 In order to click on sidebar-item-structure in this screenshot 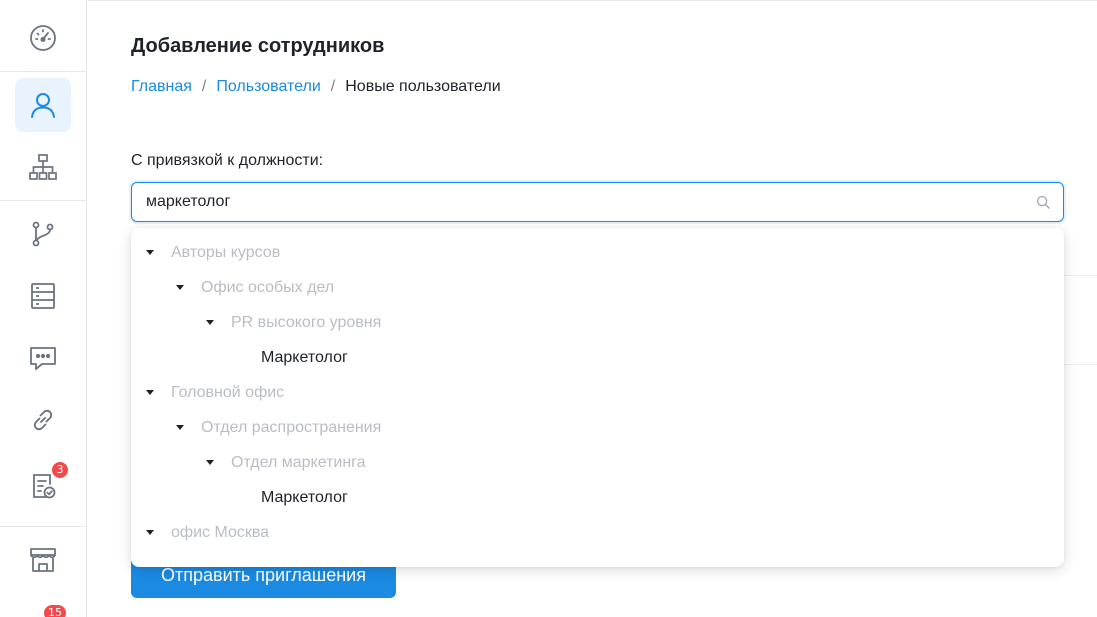, I will do `click(43, 167)`.